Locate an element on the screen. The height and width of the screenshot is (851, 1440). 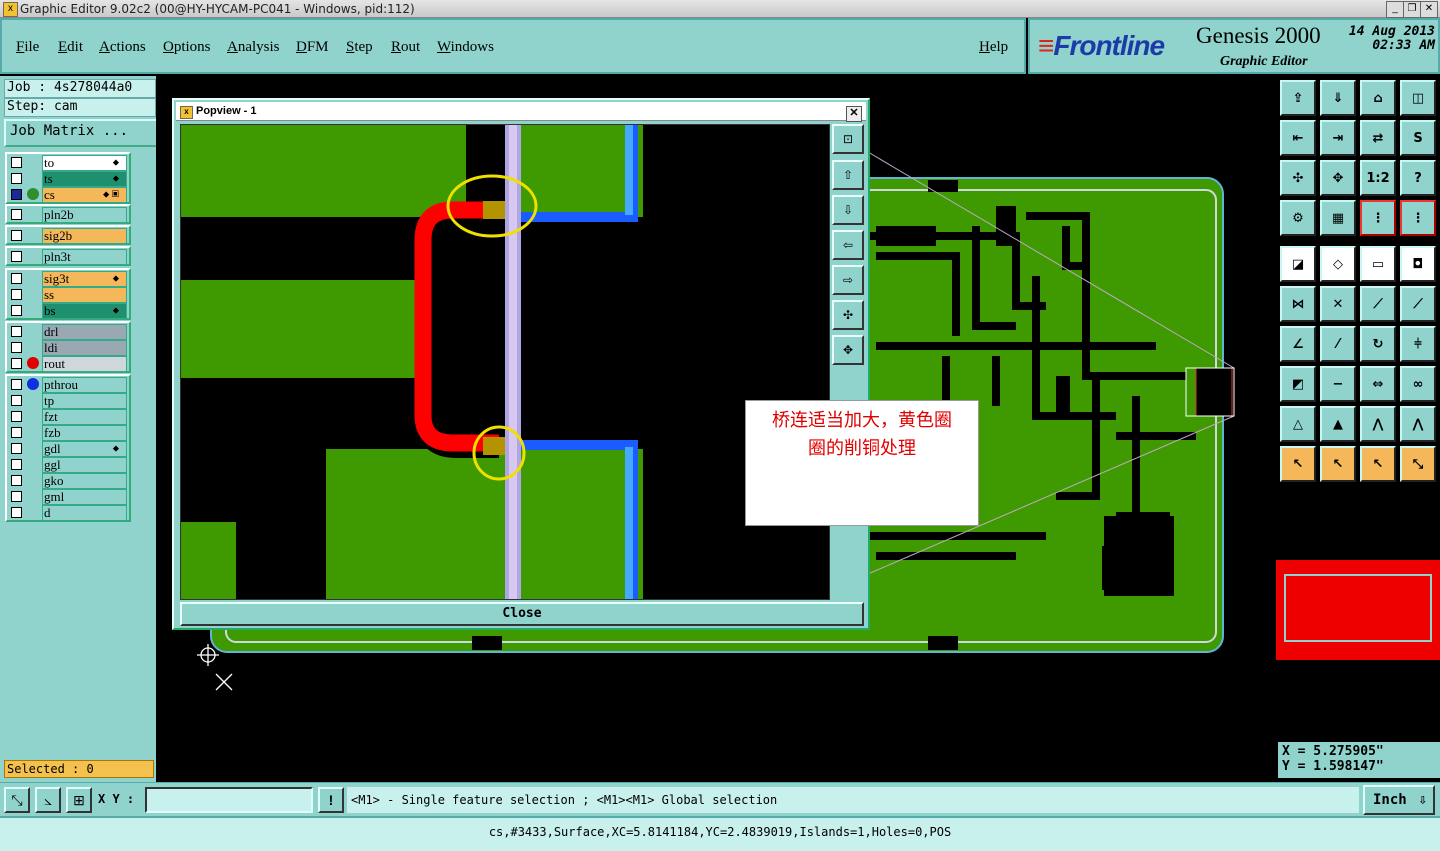
resize-icon: ⇔ is located at coordinates (1378, 384).